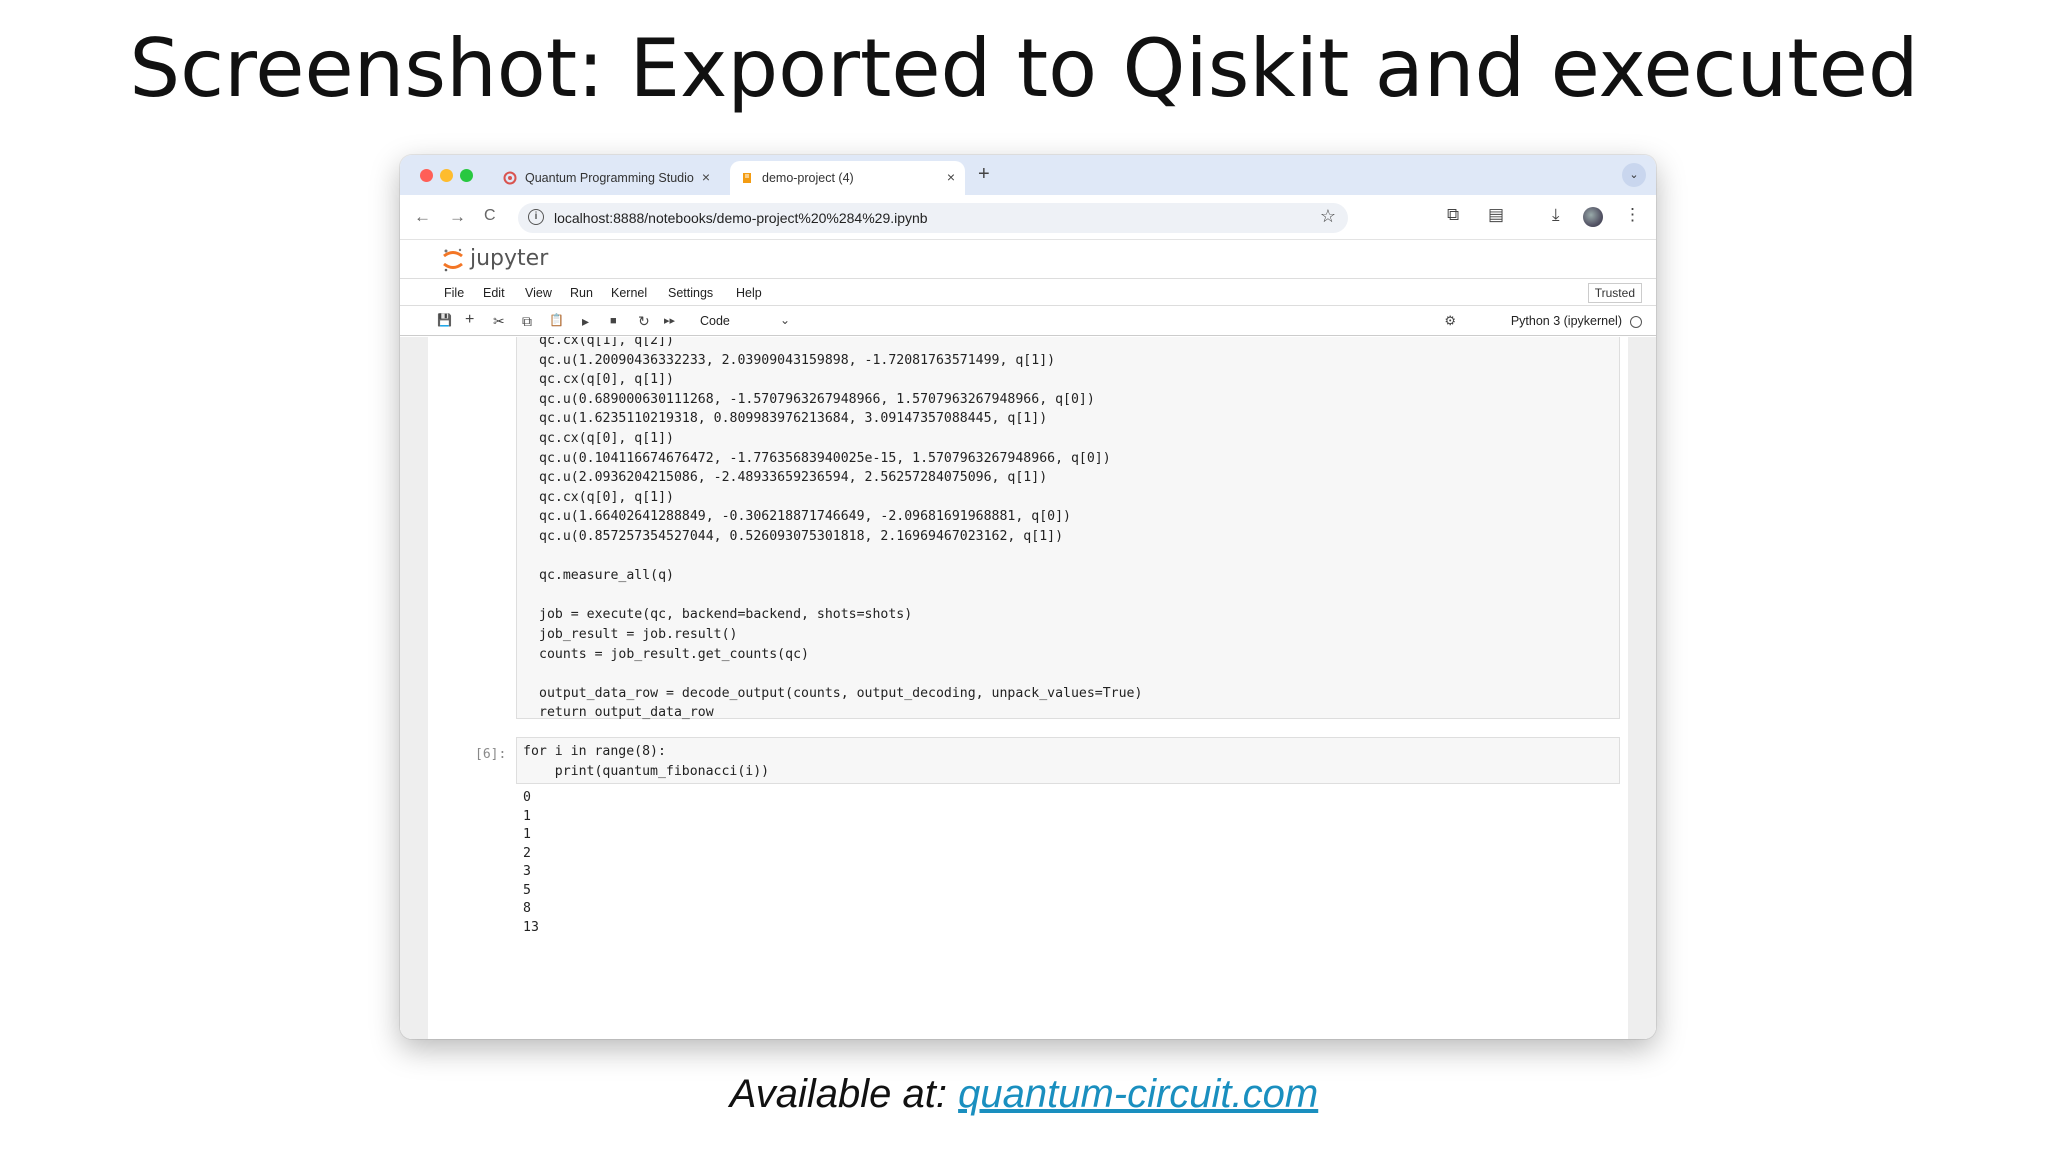 The image size is (2048, 1152). I want to click on slide-footer: Available at: quantum-circuit.com, so click(1024, 1094).